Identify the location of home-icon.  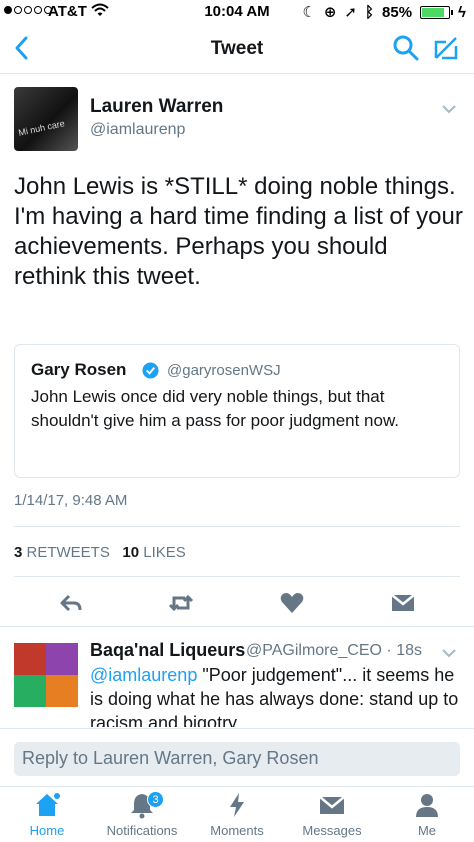
(48, 804).